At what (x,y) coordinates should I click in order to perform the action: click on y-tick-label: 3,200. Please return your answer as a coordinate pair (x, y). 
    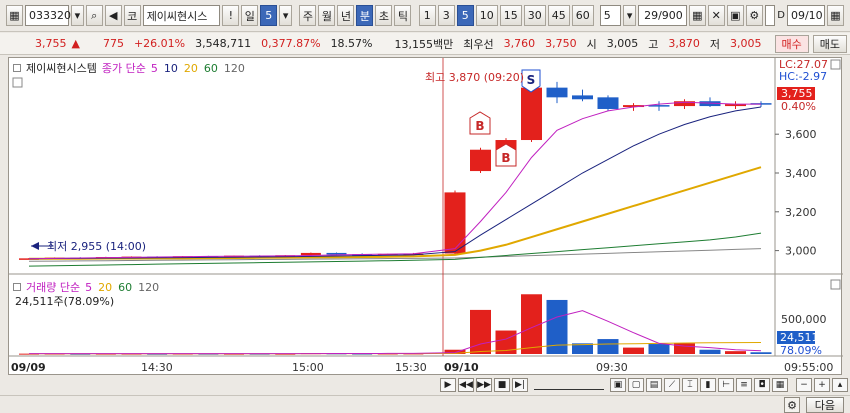
    Looking at the image, I should click on (801, 212).